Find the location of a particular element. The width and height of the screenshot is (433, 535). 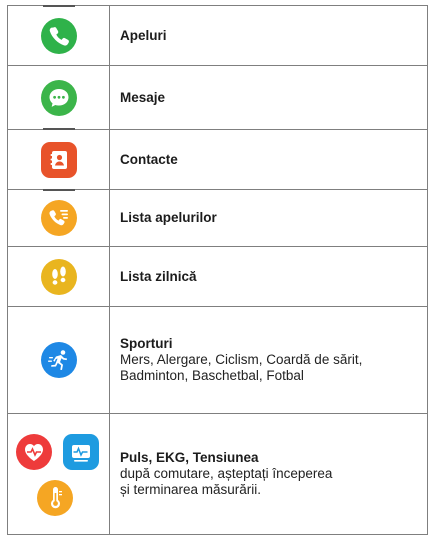

thermometer-icon is located at coordinates (55, 498).